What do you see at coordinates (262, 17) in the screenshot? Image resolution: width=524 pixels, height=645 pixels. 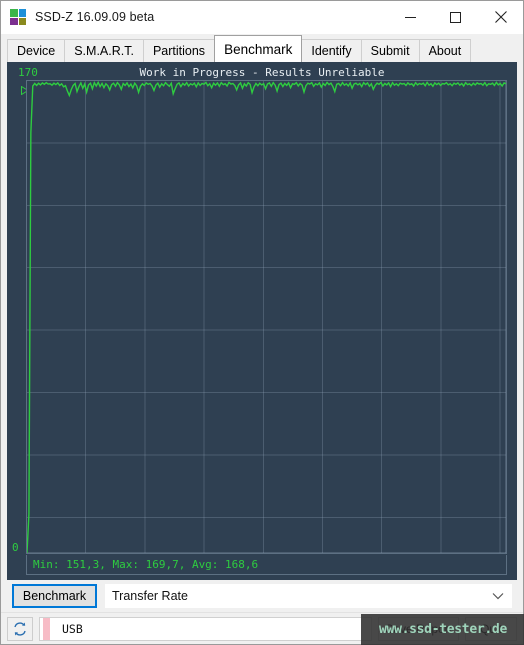 I see `title-bar: SSD-Z 16.09.09 beta` at bounding box center [262, 17].